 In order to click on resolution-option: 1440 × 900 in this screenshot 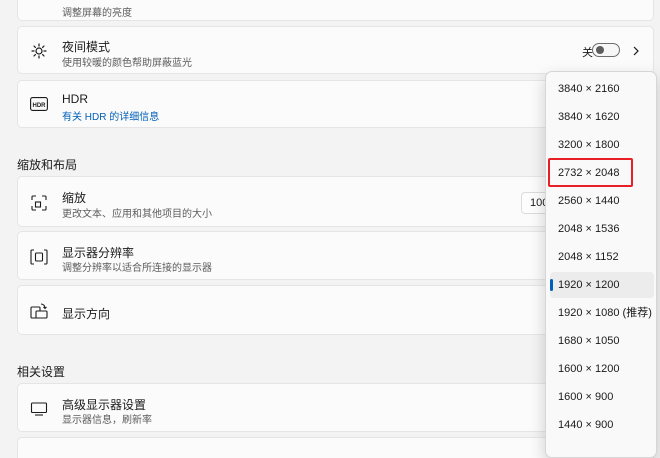, I will do `click(602, 425)`.